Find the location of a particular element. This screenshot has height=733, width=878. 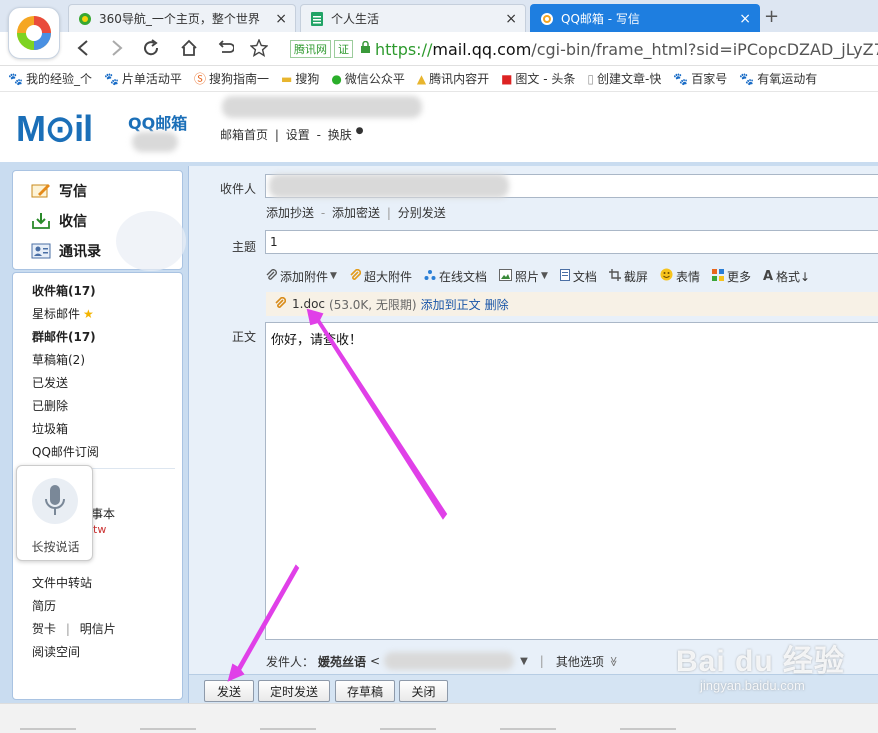

screenshot-button: 截屏 is located at coordinates (628, 276).